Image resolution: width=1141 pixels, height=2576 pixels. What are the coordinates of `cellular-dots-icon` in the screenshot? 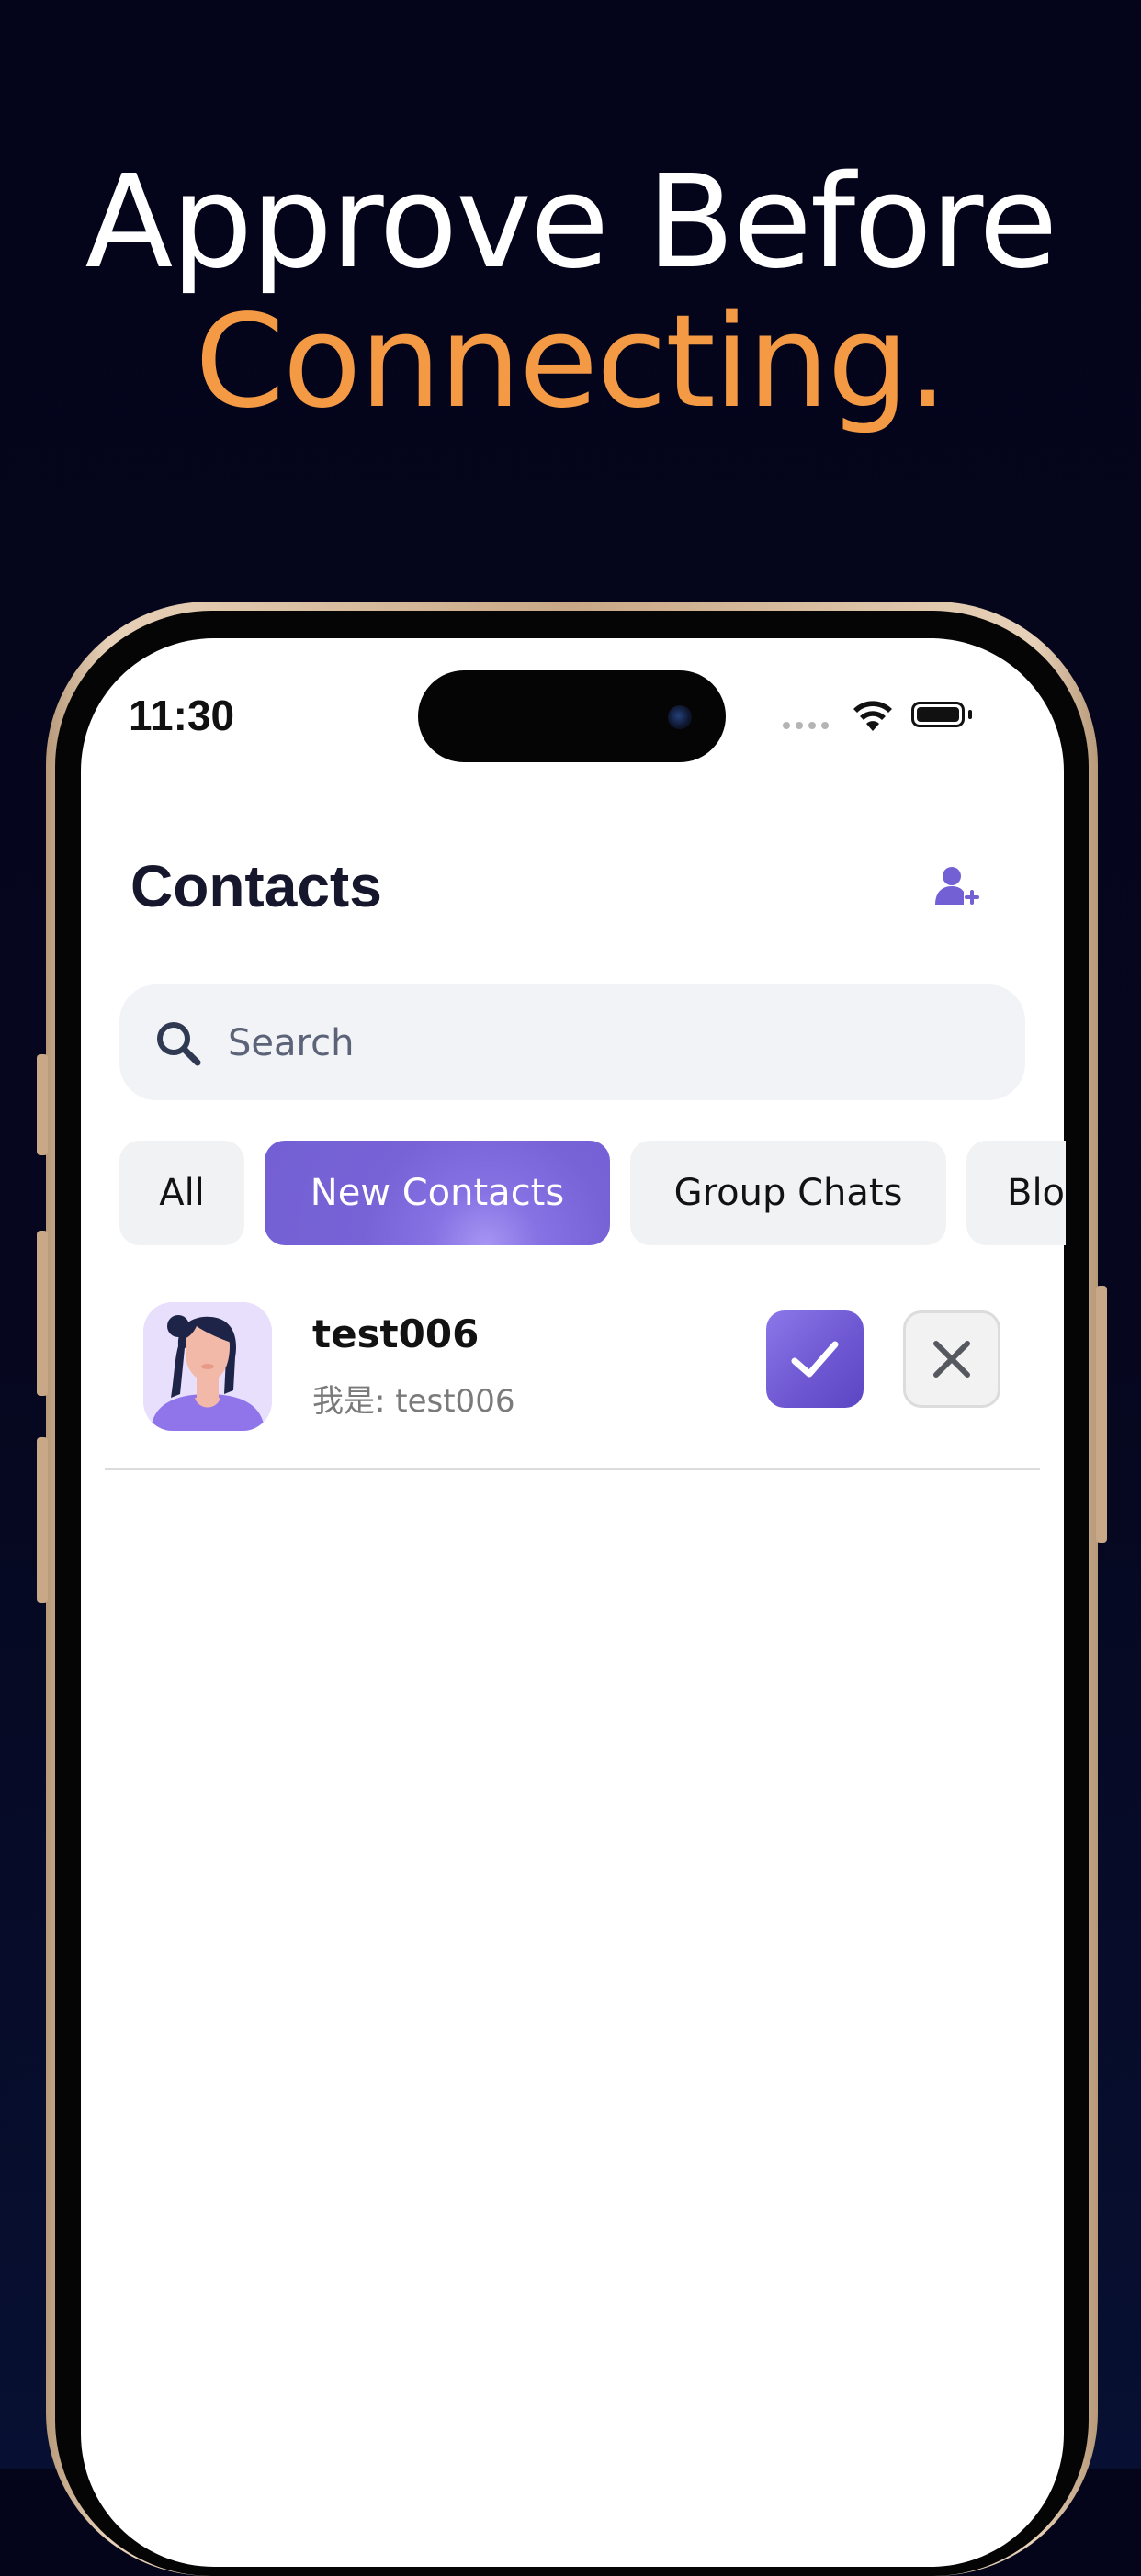 It's located at (806, 725).